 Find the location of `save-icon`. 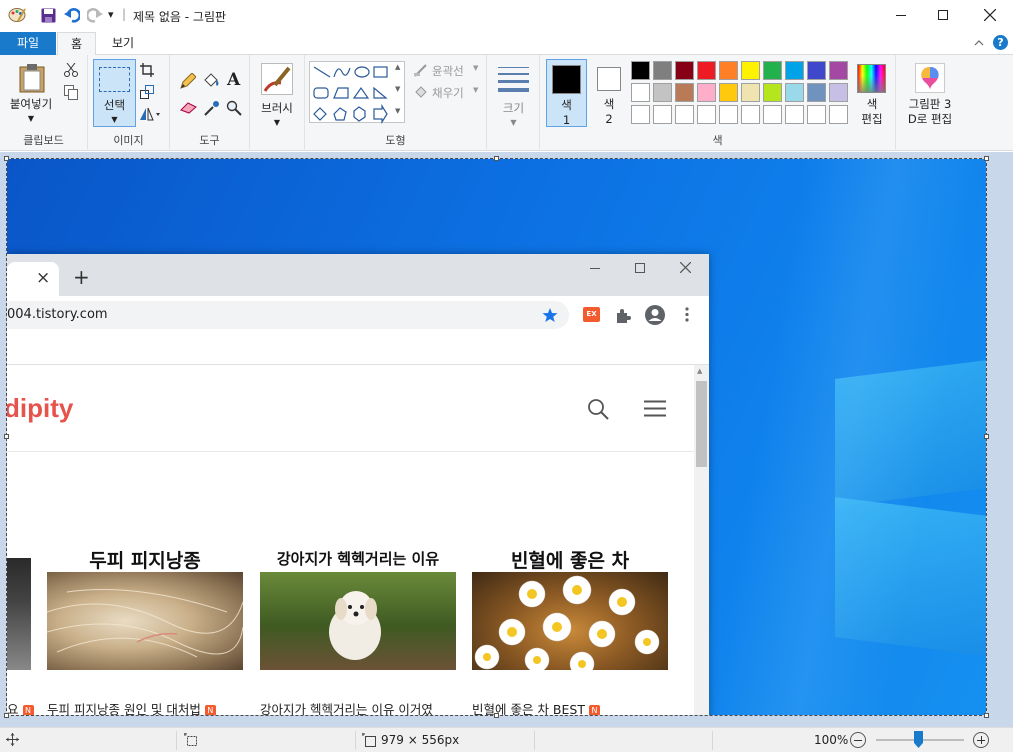

save-icon is located at coordinates (48, 15).